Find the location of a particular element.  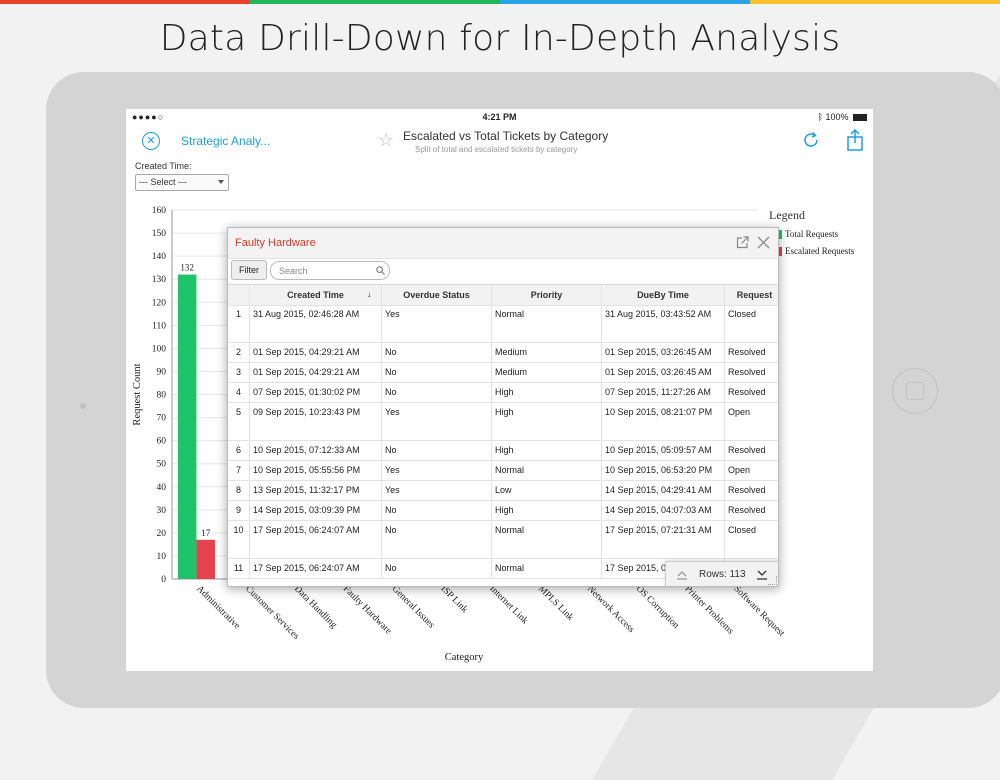

status-bar: ●●●●○ 4:21 PM ᛒ 100% is located at coordinates (499, 117).